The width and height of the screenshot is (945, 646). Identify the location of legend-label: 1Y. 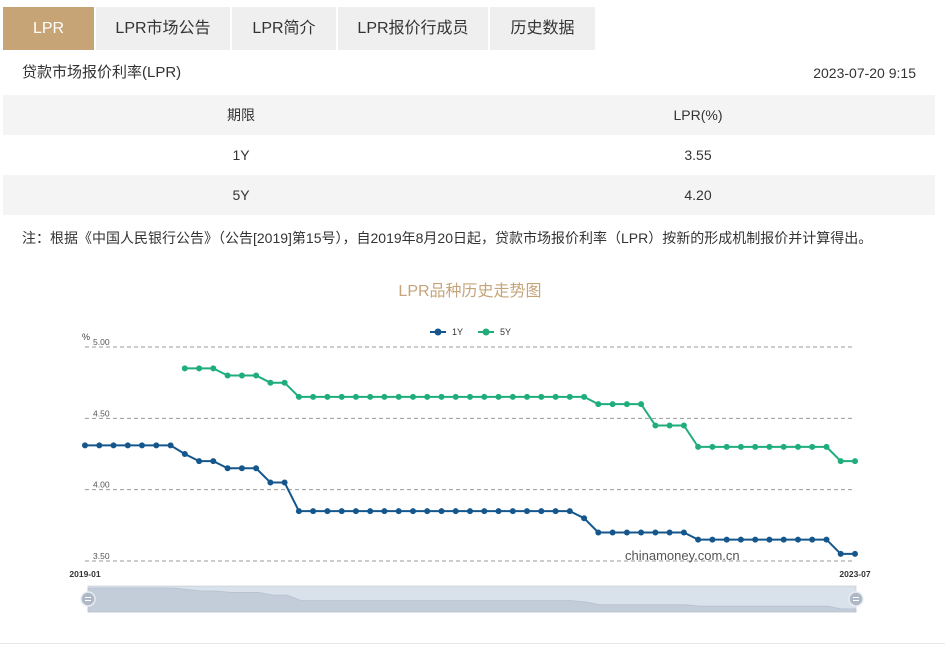
(457, 332).